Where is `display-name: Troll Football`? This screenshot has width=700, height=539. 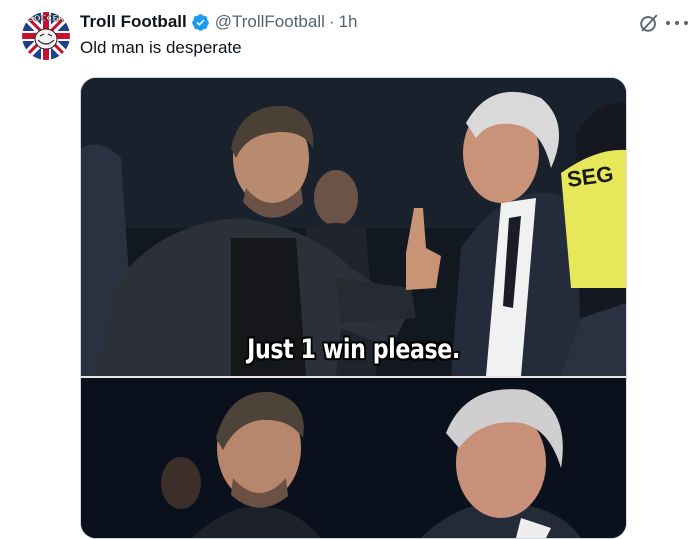
display-name: Troll Football is located at coordinates (133, 22).